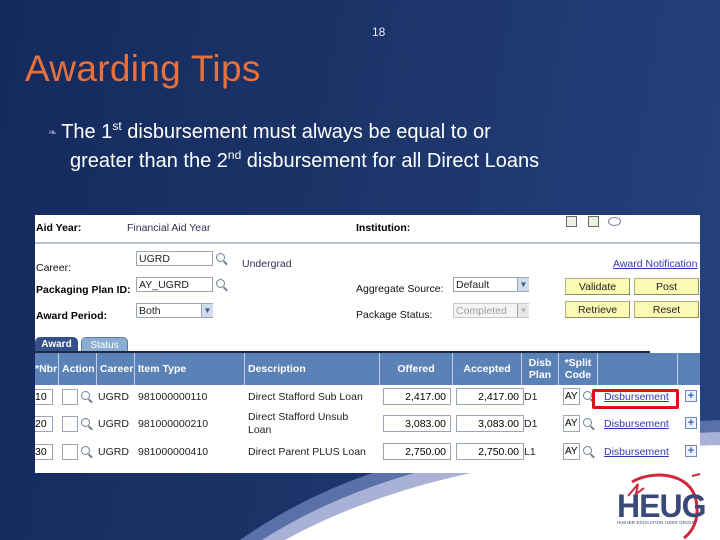  I want to click on institution-label: Institution:, so click(383, 228).